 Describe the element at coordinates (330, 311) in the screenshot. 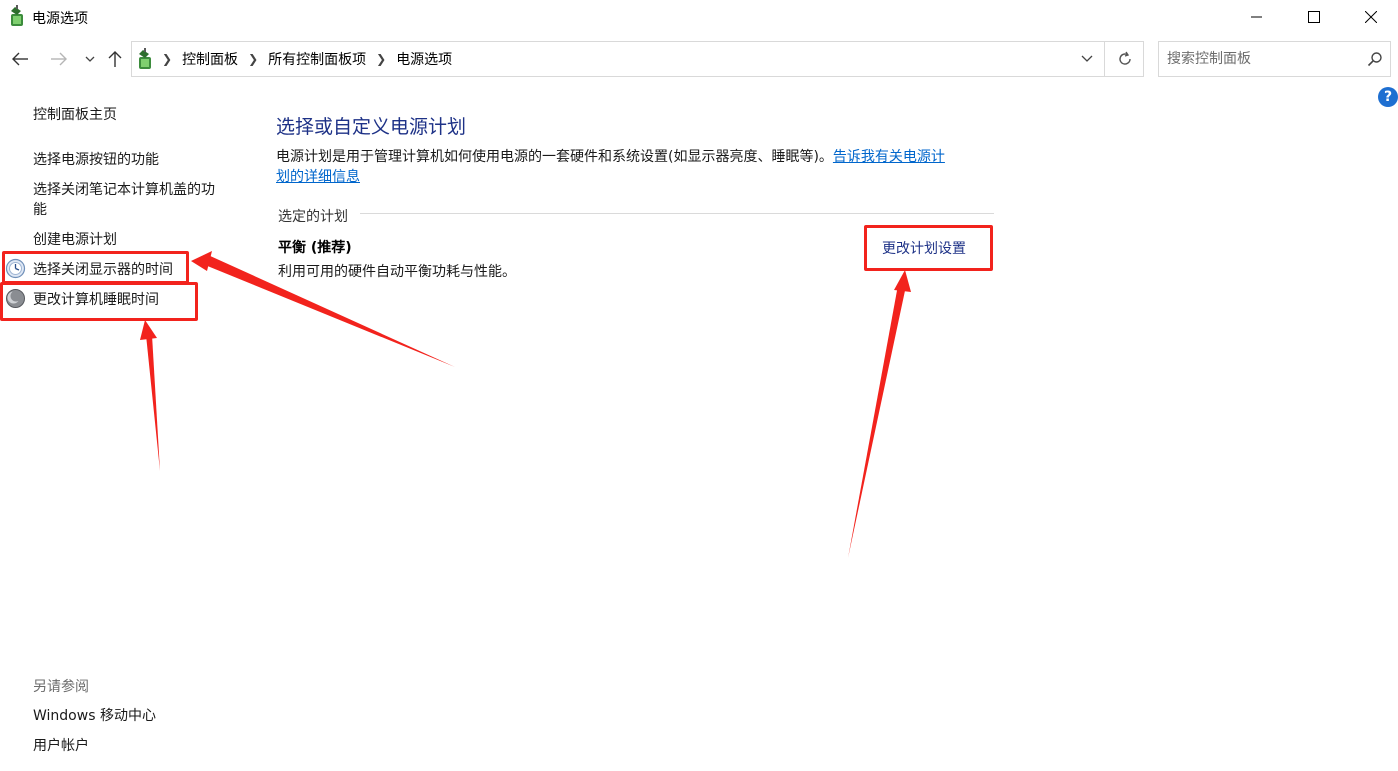

I see `annotation-arrow-display` at that location.